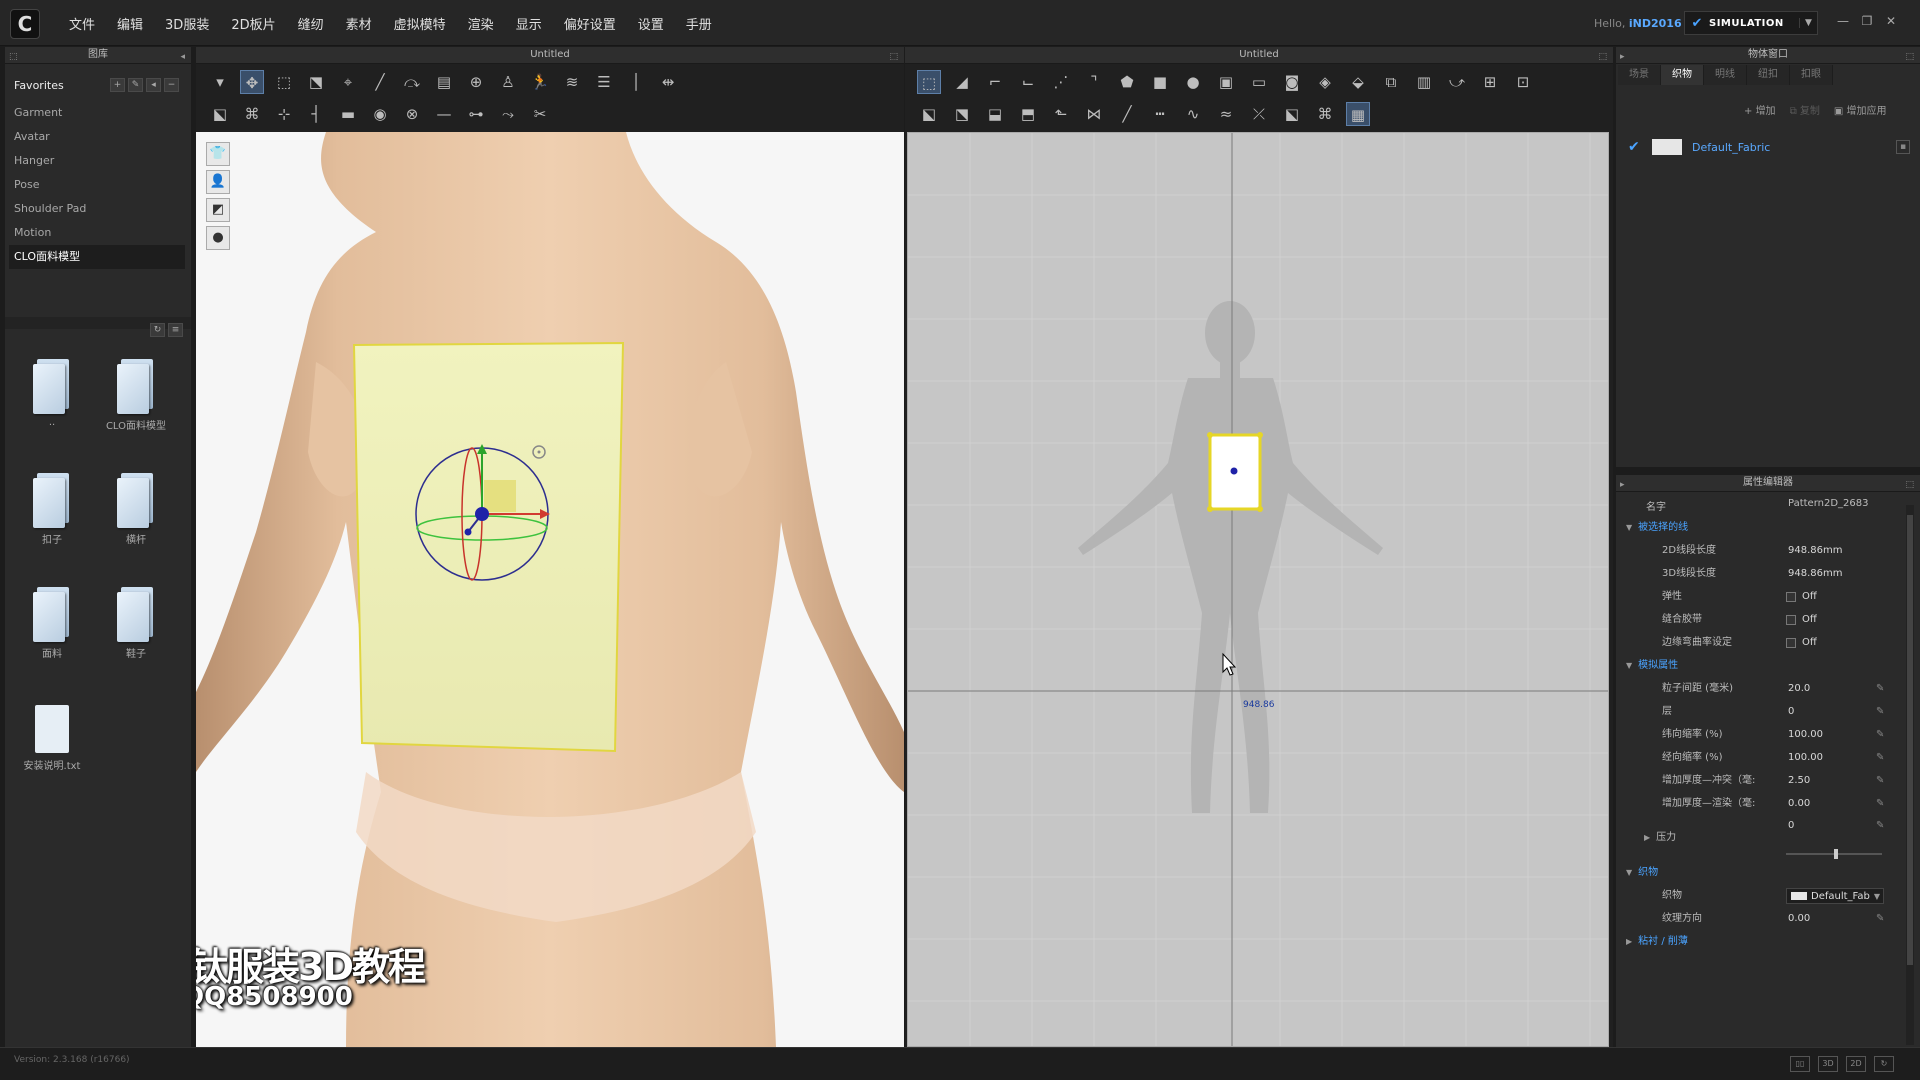  Describe the element at coordinates (1160, 114) in the screenshot. I see `segment-topstitch-icon: ┅` at that location.